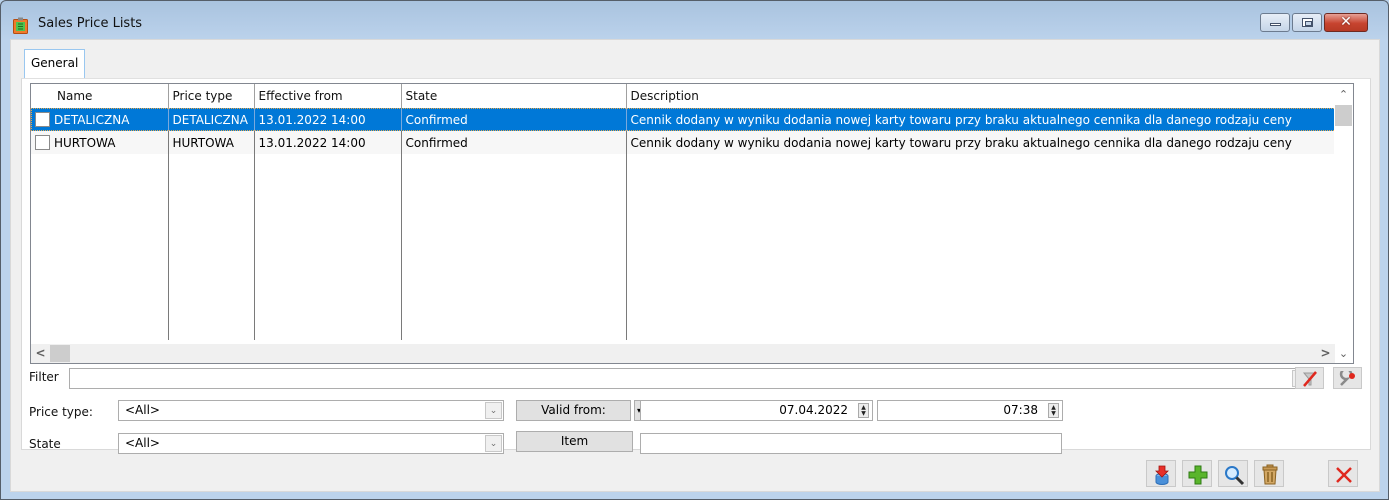  I want to click on state-dropdown-button: ⌄, so click(493, 443).